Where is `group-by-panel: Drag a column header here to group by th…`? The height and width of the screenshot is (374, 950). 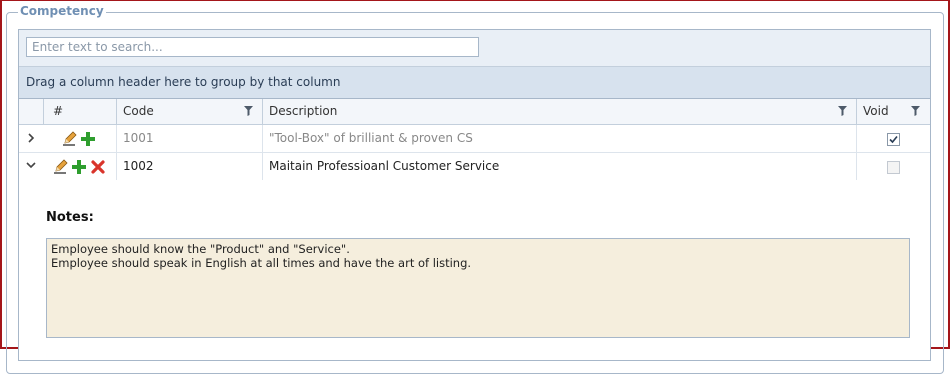
group-by-panel: Drag a column header here to group by th… is located at coordinates (474, 83).